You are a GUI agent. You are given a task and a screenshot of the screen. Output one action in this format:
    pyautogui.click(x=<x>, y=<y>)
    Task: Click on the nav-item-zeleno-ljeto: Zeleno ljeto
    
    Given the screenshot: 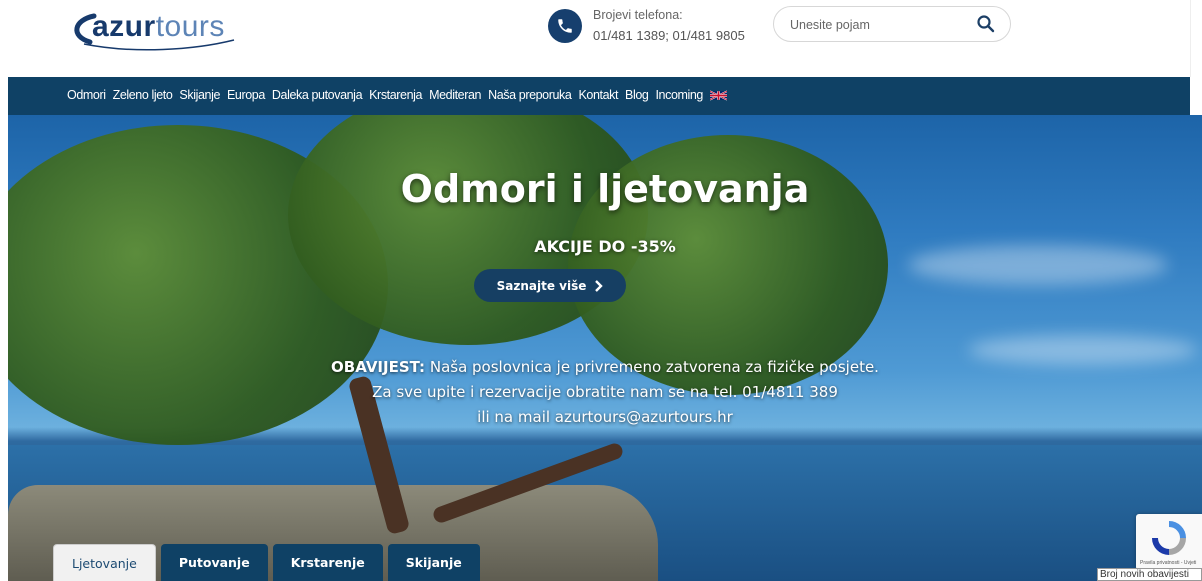 What is the action you would take?
    pyautogui.click(x=143, y=96)
    